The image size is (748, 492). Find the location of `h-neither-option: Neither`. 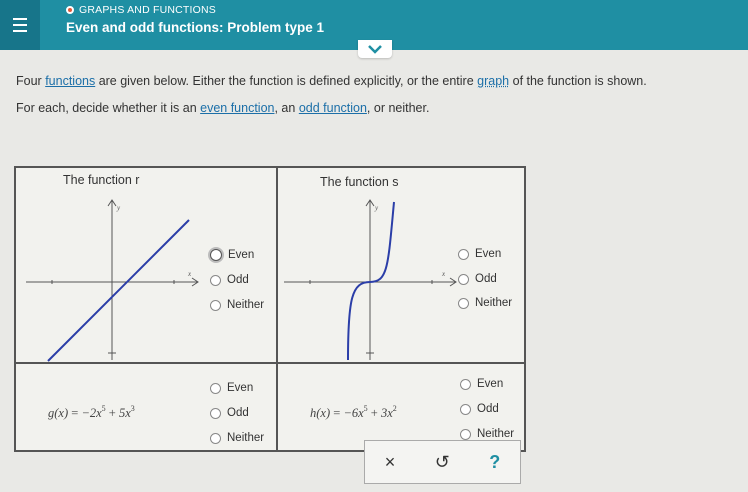

h-neither-option: Neither is located at coordinates (487, 434).